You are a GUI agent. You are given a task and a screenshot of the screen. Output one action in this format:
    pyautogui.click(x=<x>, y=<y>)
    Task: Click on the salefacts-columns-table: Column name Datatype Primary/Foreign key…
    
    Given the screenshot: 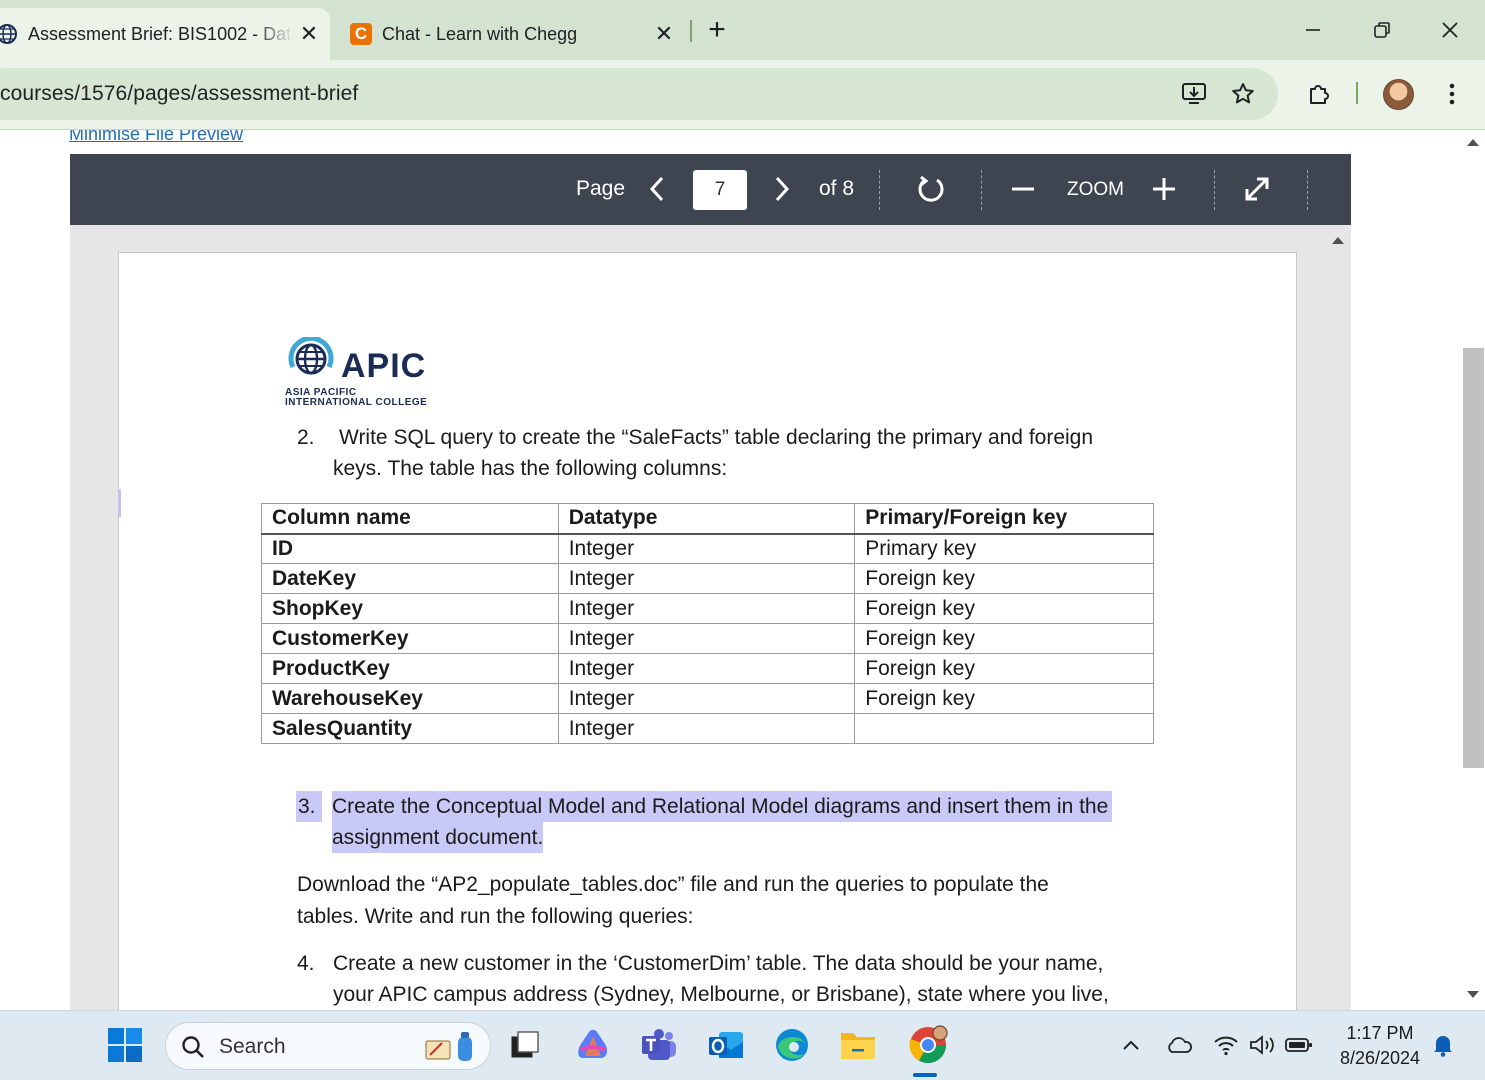 What is the action you would take?
    pyautogui.click(x=707, y=623)
    